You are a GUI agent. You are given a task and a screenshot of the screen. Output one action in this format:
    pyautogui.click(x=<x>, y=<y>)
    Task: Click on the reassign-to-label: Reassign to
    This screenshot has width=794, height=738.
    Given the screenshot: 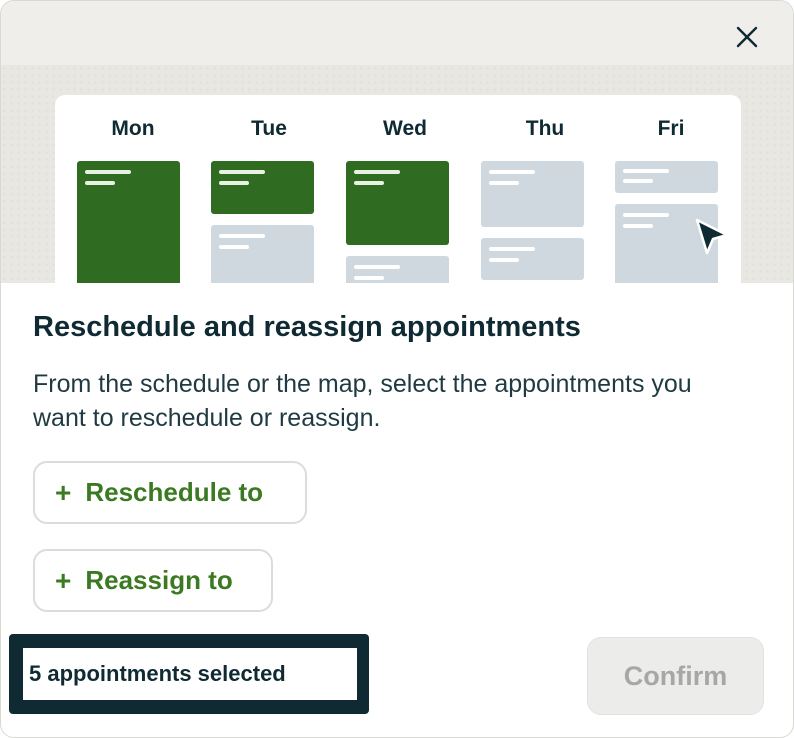 What is the action you would take?
    pyautogui.click(x=159, y=580)
    